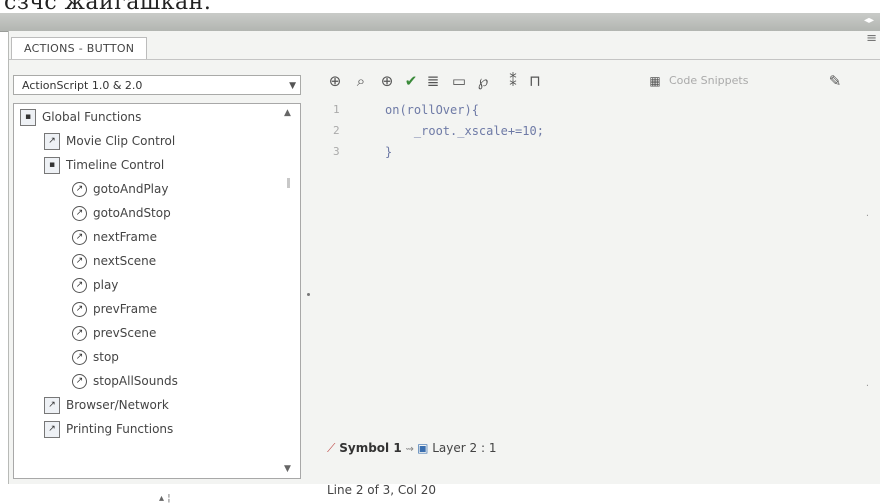 The height and width of the screenshot is (504, 880). What do you see at coordinates (387, 81) in the screenshot?
I see `insert-target-path-icon: ⊕` at bounding box center [387, 81].